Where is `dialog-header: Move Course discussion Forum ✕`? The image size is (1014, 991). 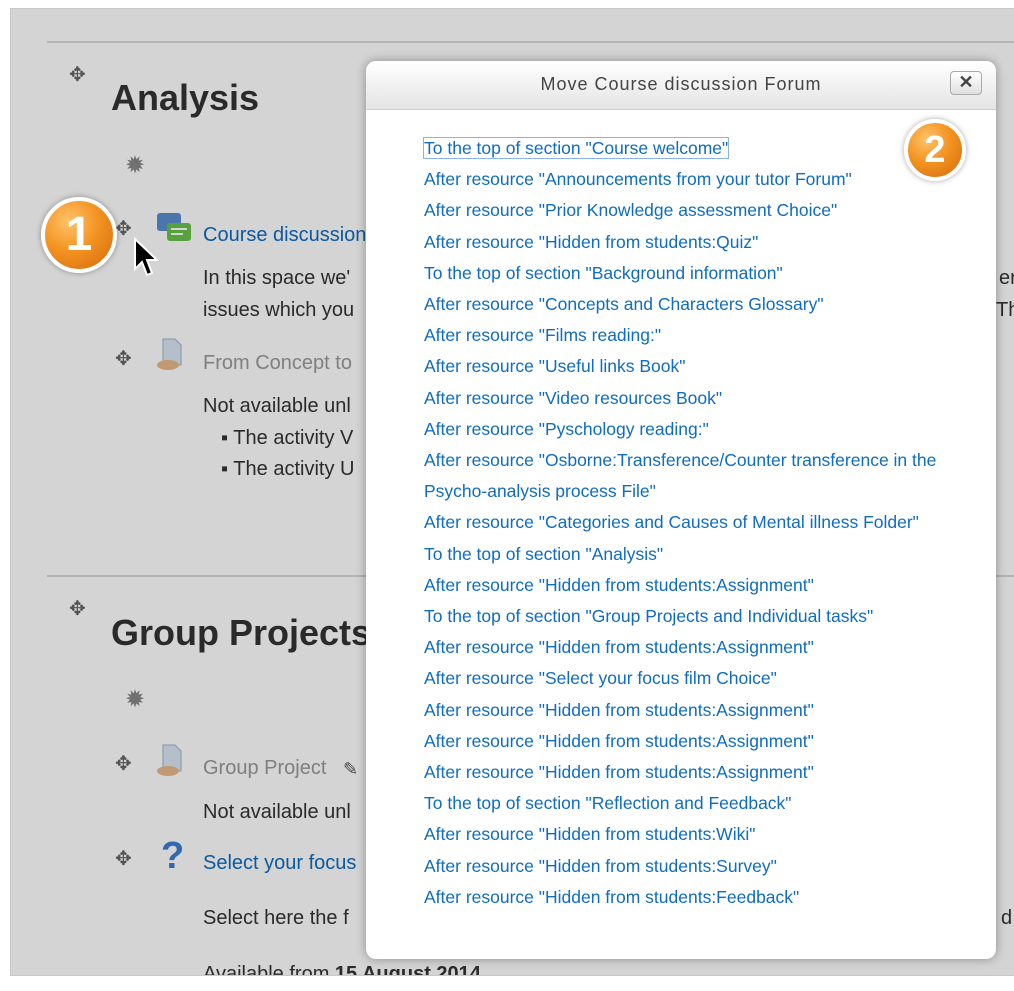 dialog-header: Move Course discussion Forum ✕ is located at coordinates (681, 85).